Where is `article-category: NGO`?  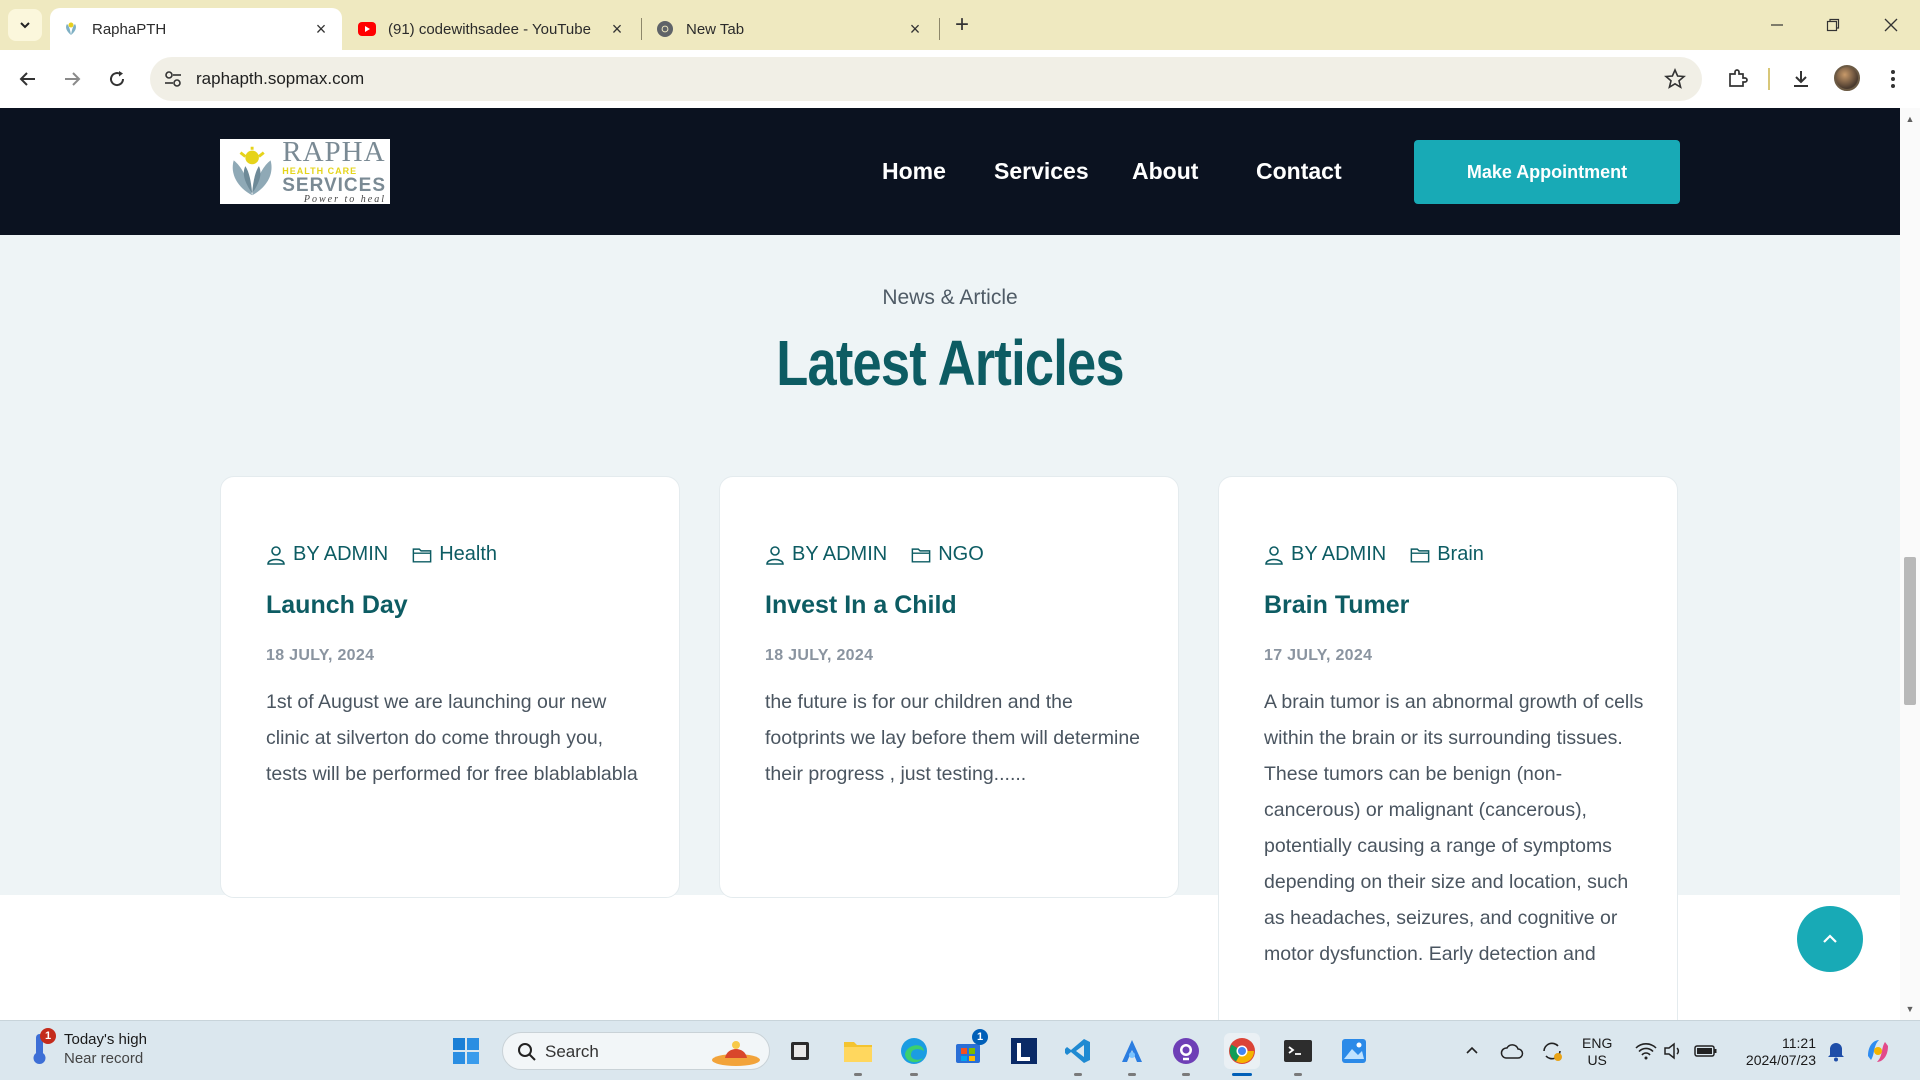 article-category: NGO is located at coordinates (961, 554).